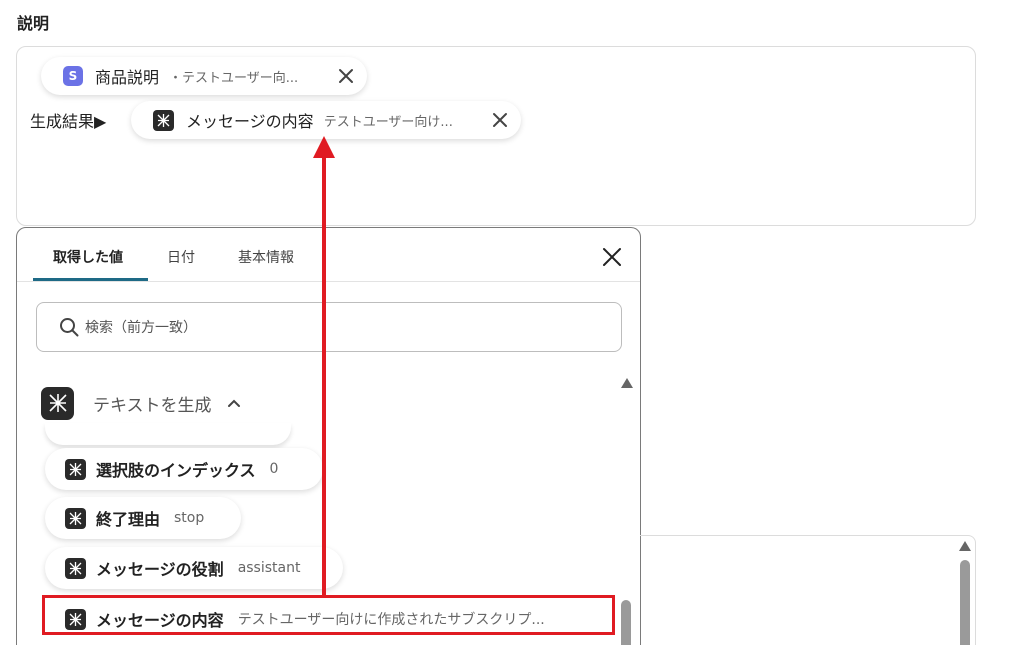  I want to click on item-value: stop, so click(189, 518).